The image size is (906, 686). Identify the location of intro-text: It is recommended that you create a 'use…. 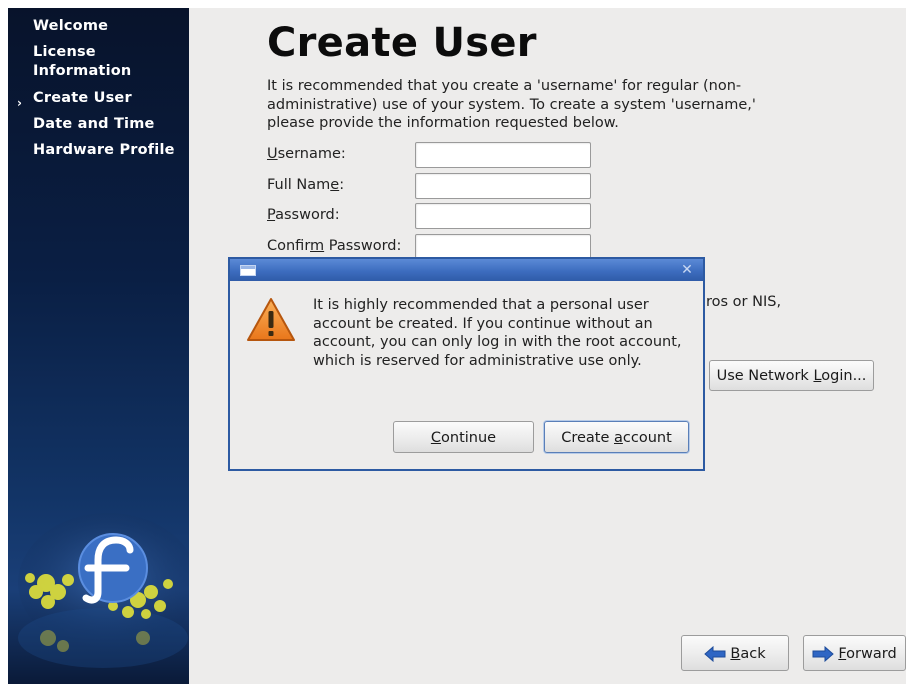
(511, 104).